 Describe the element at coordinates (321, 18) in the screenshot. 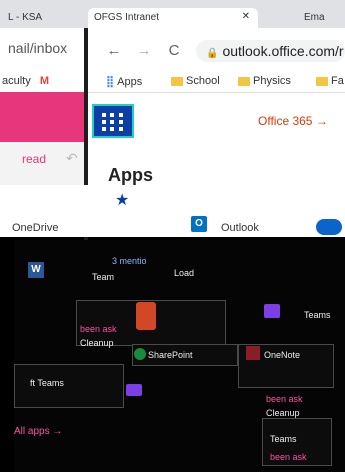

I see `tab-email: Ema` at that location.